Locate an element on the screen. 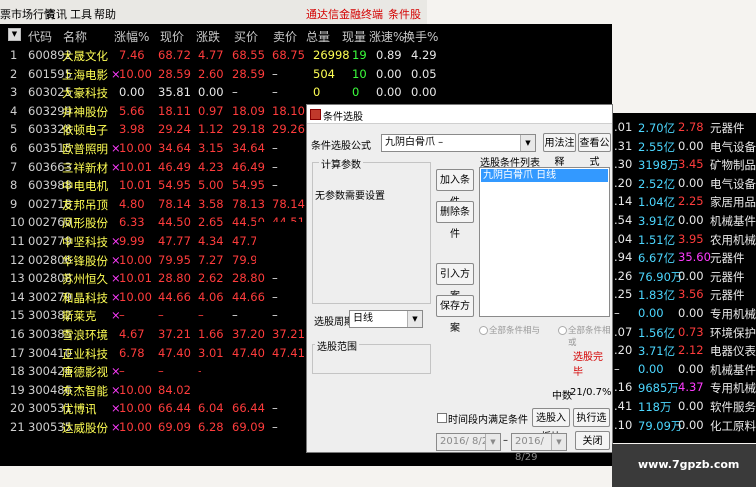 This screenshot has width=756, height=487. change-pct: 5.66 is located at coordinates (132, 110).